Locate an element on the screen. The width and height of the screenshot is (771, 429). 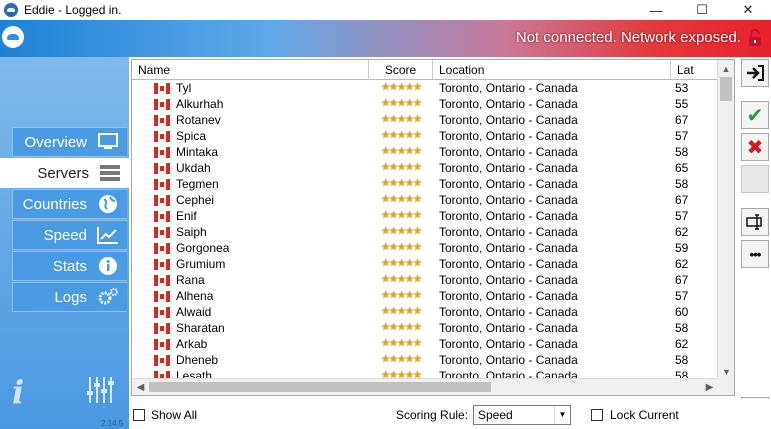
sidebar-item-stats: Stats is located at coordinates (69, 266).